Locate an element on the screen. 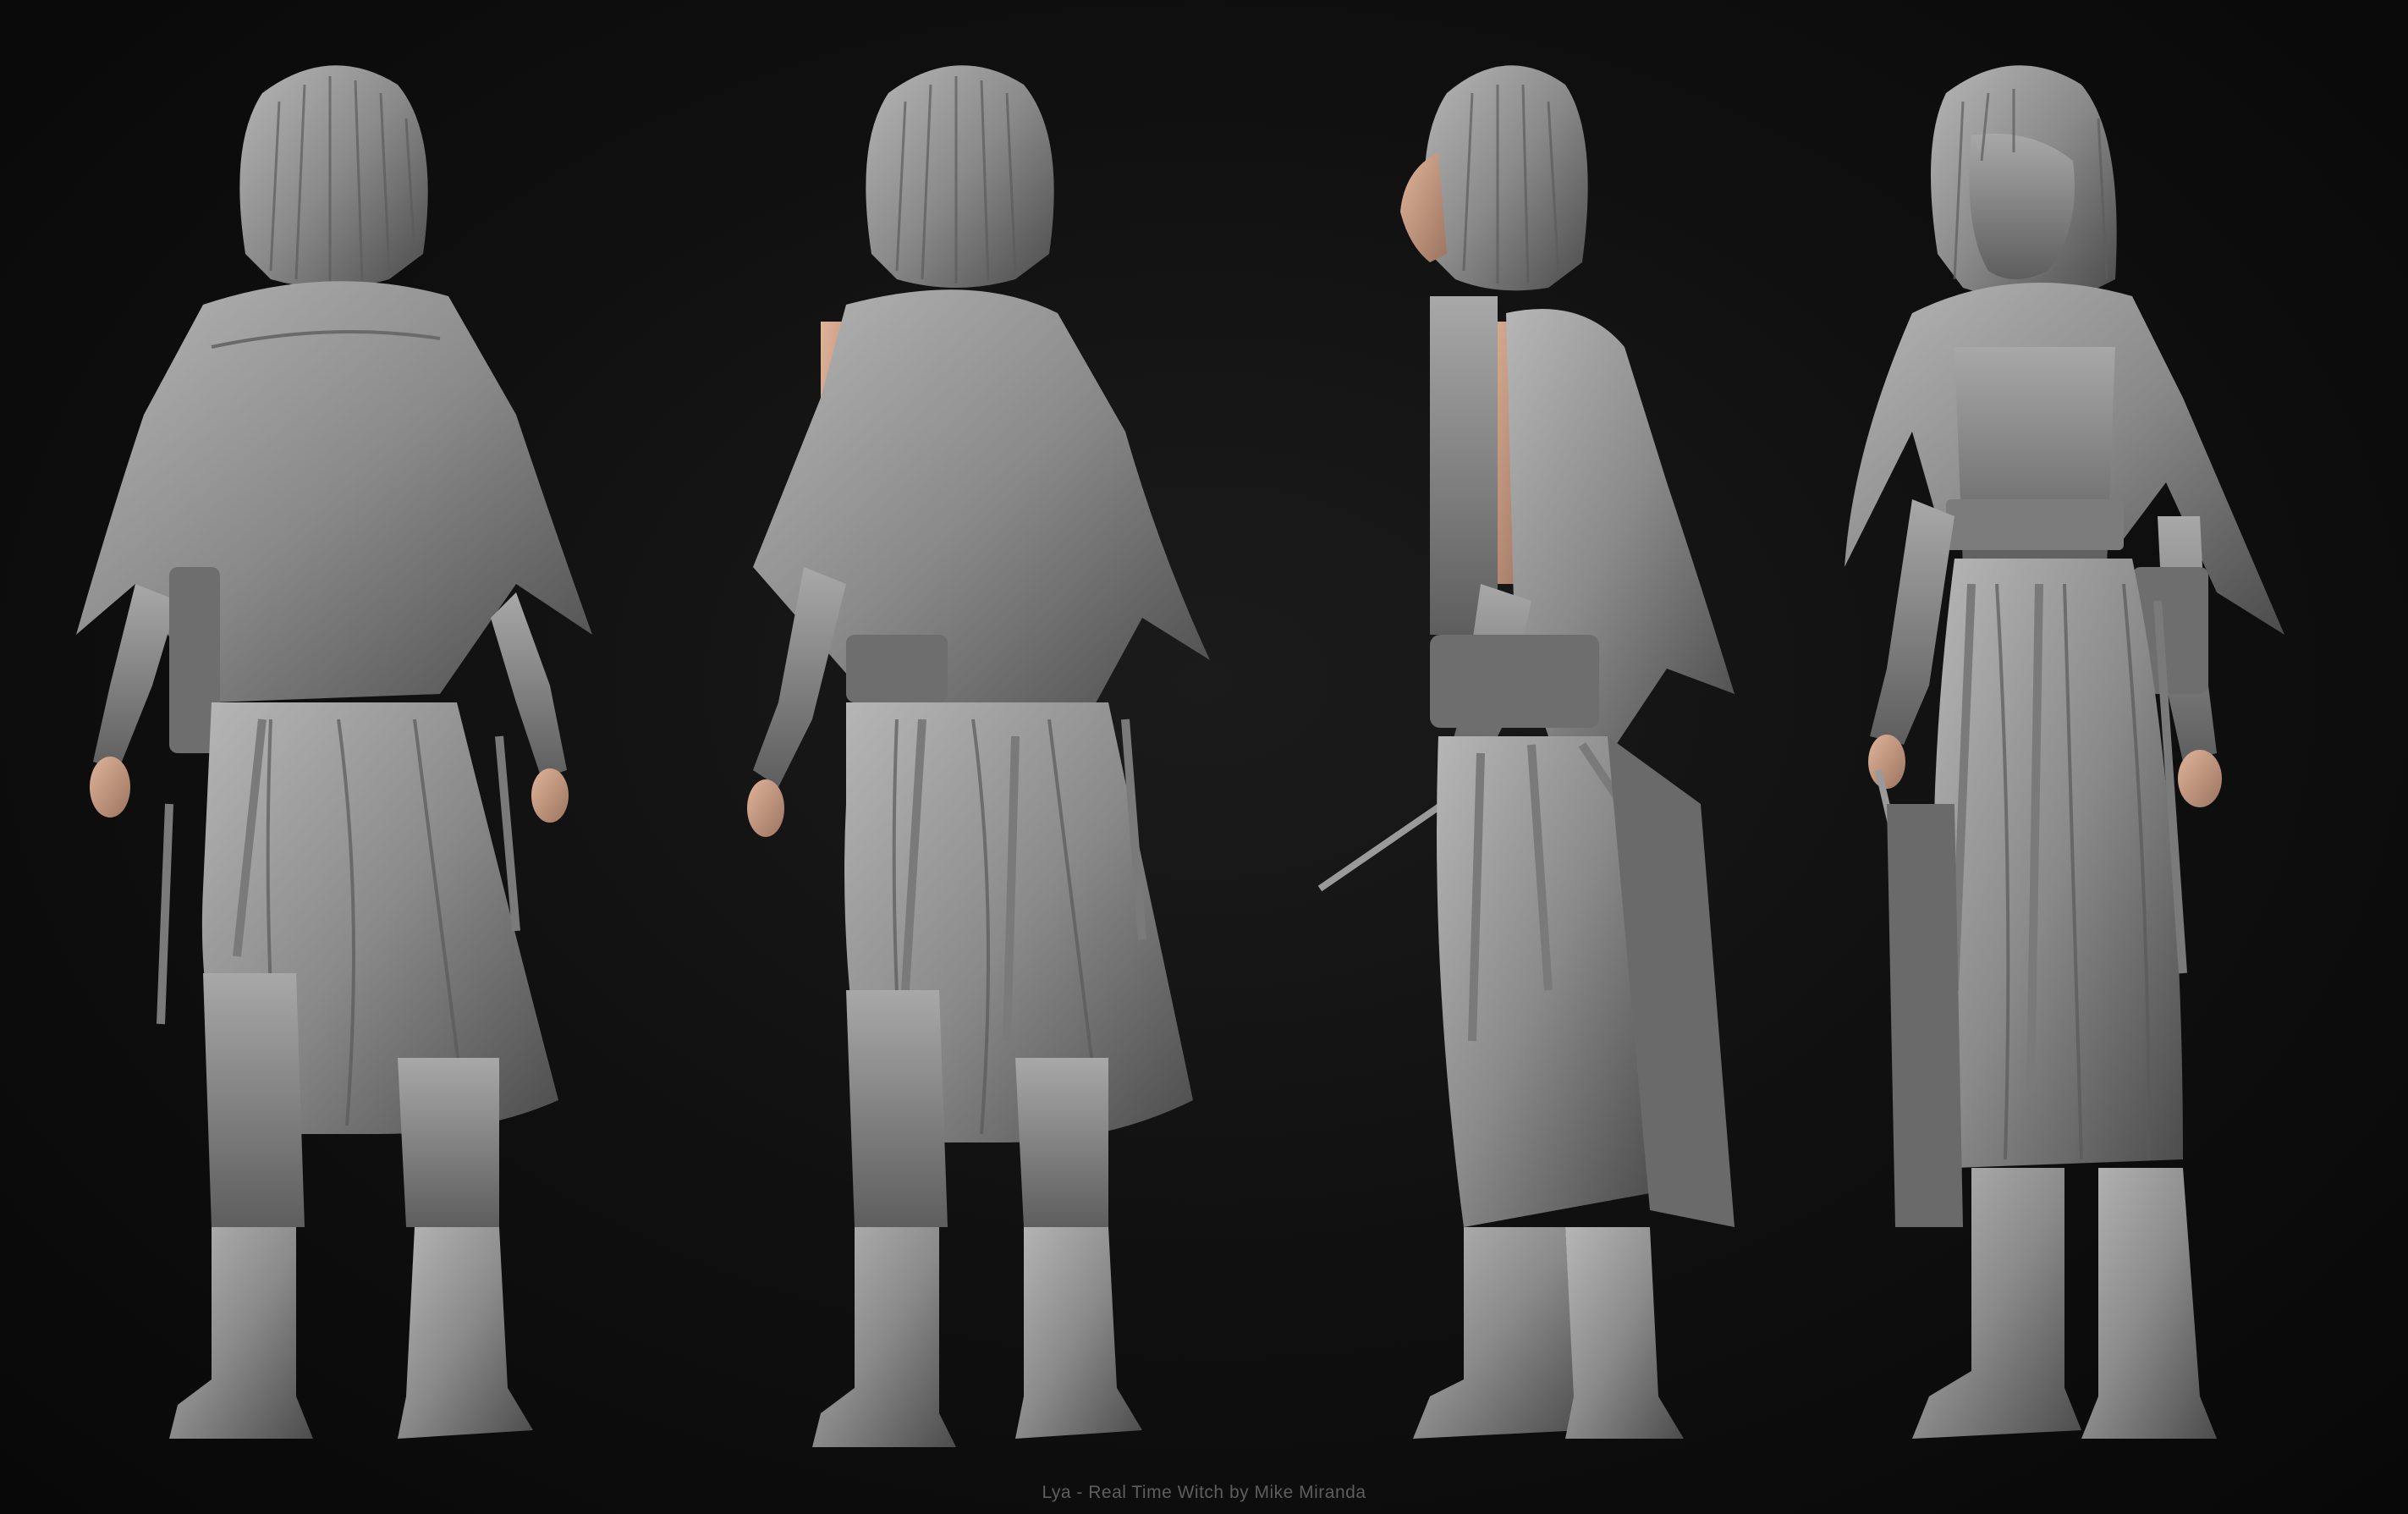  render-caption: Lya - Real Time Witch by Mike Miranda is located at coordinates (1204, 1493).